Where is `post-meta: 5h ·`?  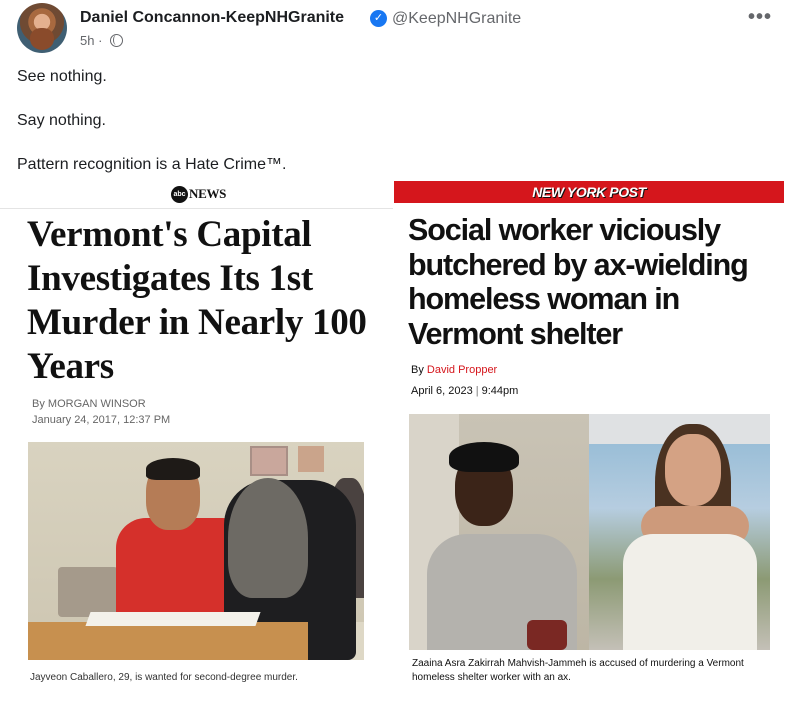
post-meta: 5h · is located at coordinates (102, 40).